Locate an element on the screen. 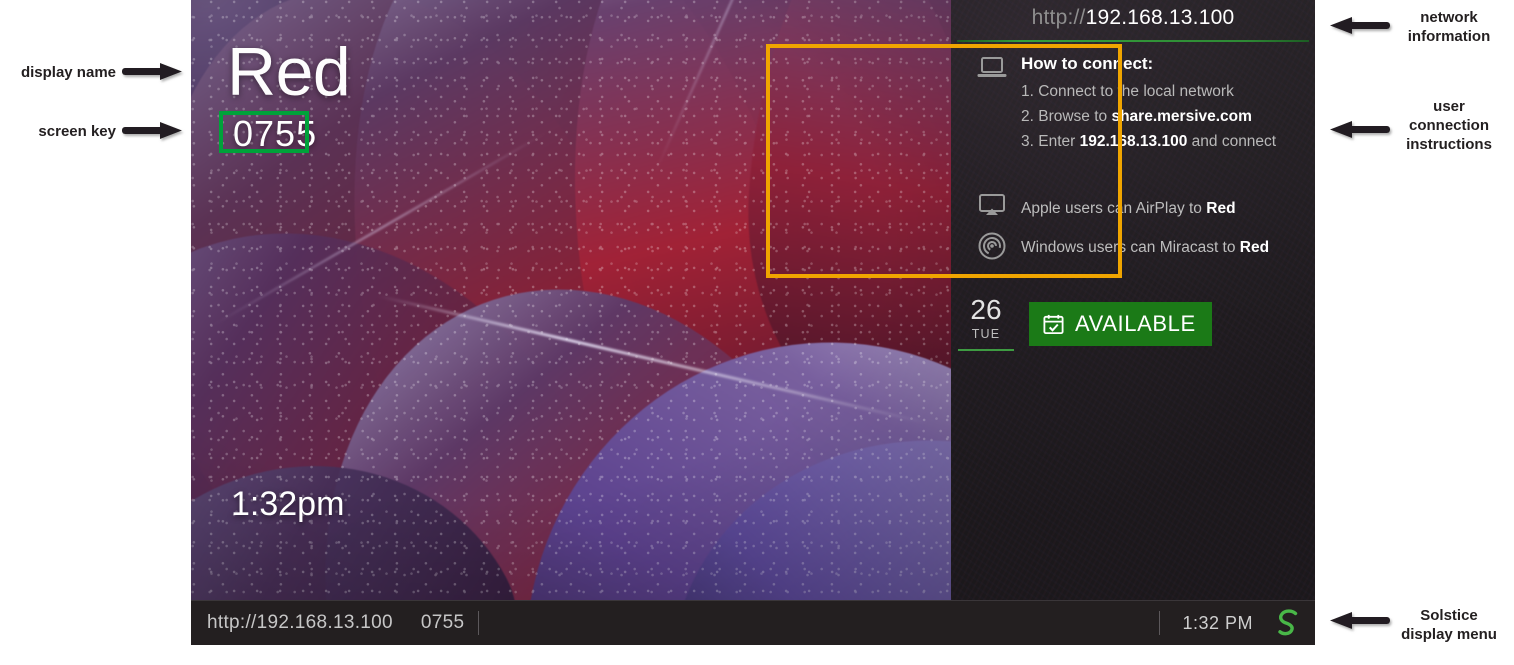 The height and width of the screenshot is (665, 1514). annotation-arrow-user-connection is located at coordinates (1359, 130).